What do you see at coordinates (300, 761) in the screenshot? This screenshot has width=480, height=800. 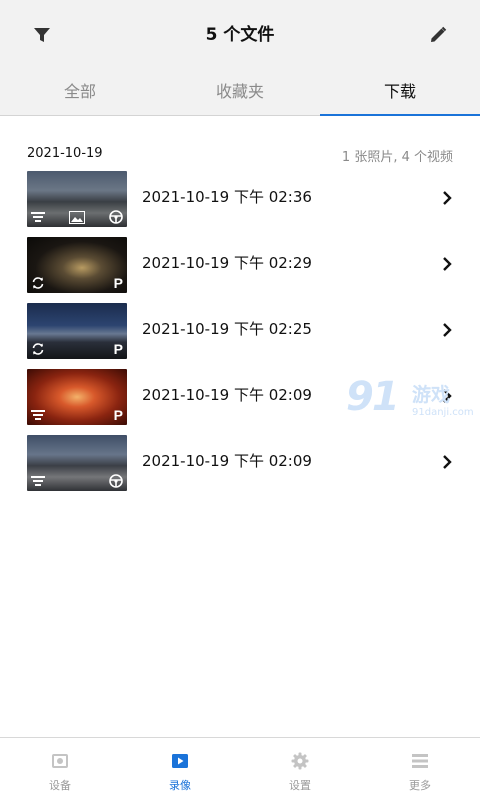 I see `gear-icon` at bounding box center [300, 761].